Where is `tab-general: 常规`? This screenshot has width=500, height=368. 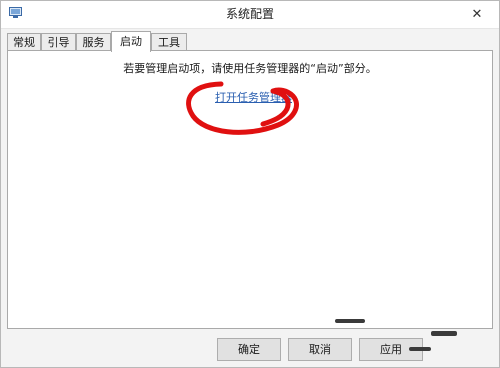 tab-general: 常规 is located at coordinates (24, 41).